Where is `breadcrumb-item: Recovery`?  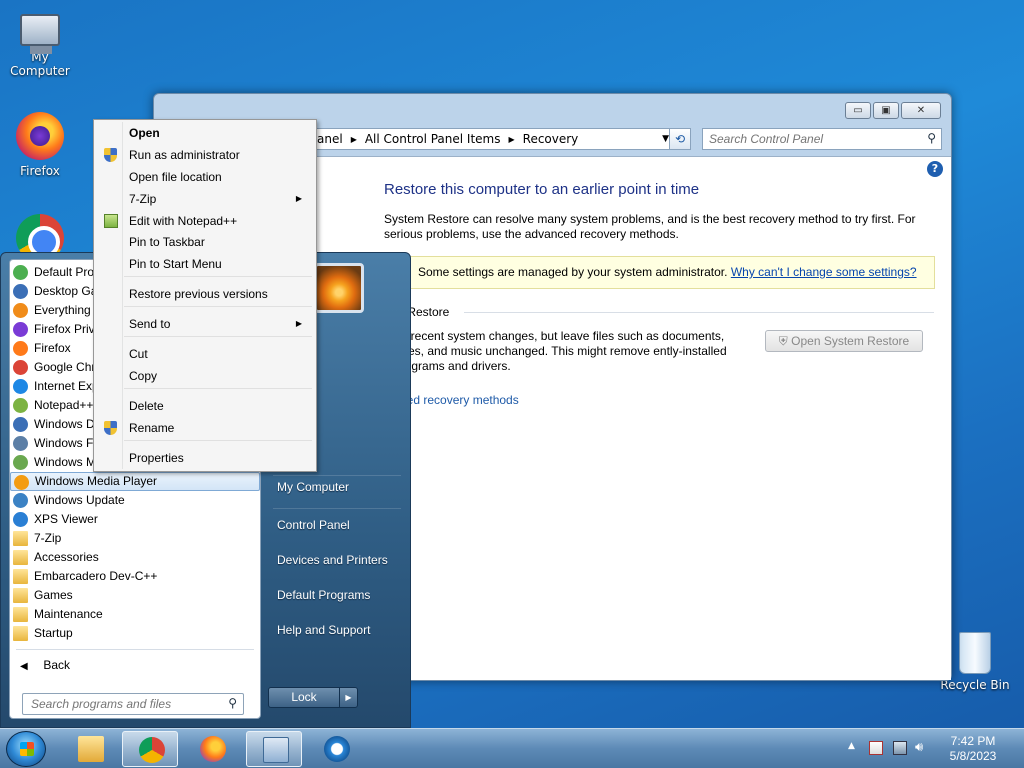
breadcrumb-item: Recovery is located at coordinates (551, 139).